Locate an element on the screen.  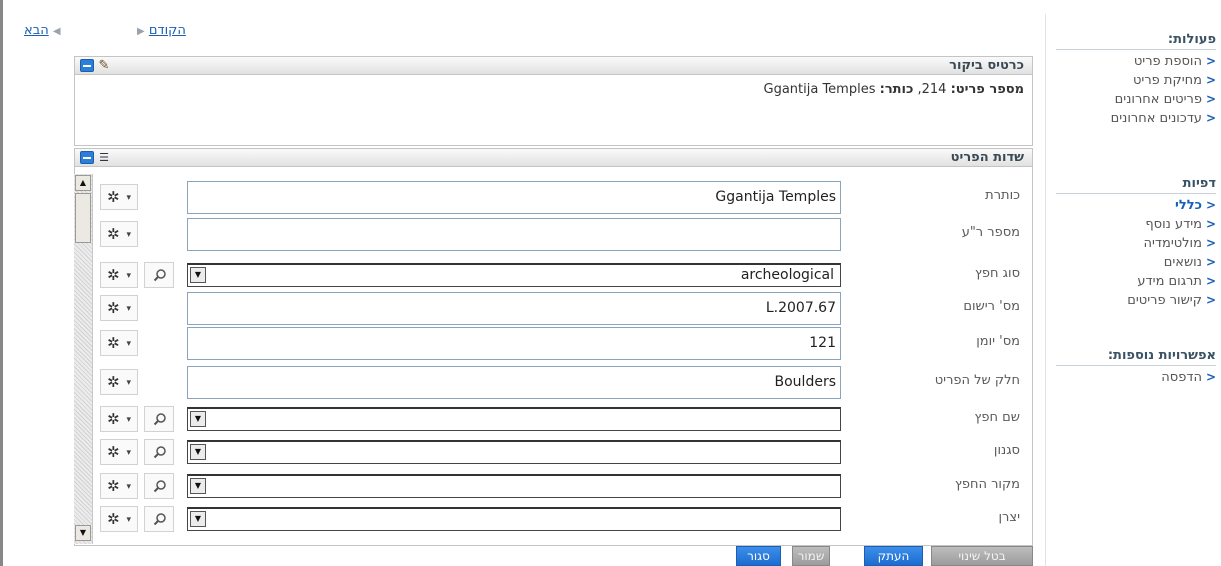
field-input: L.2007.67 is located at coordinates (514, 308).